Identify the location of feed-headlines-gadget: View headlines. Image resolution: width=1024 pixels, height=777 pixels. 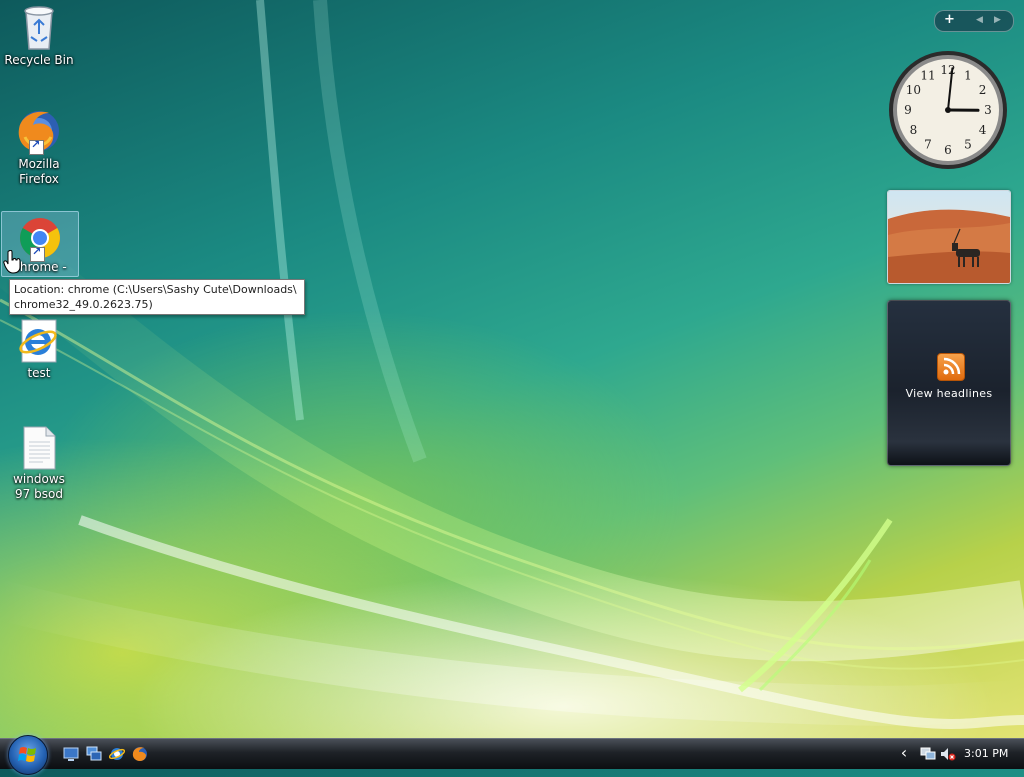
(949, 383).